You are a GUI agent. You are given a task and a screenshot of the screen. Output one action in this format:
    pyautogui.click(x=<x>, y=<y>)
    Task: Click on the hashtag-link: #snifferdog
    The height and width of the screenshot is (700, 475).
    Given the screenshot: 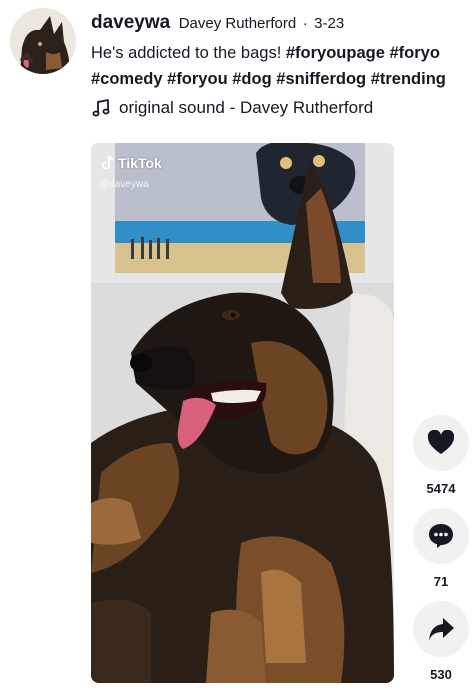 What is the action you would take?
    pyautogui.click(x=321, y=79)
    